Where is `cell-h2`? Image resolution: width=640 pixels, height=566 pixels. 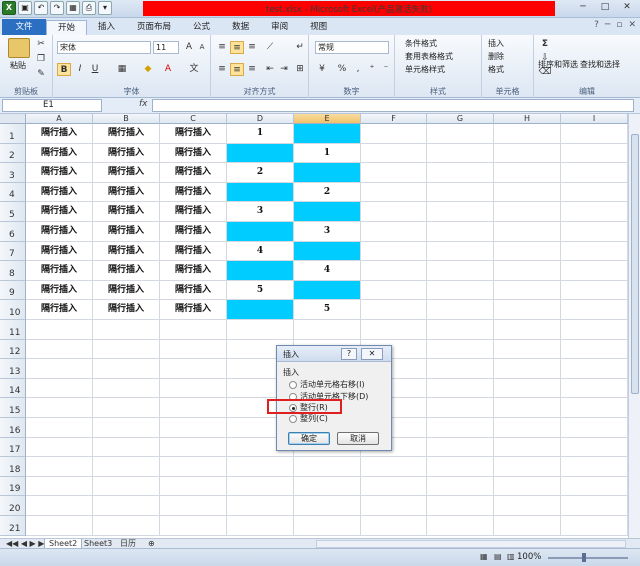 cell-h2 is located at coordinates (527, 153).